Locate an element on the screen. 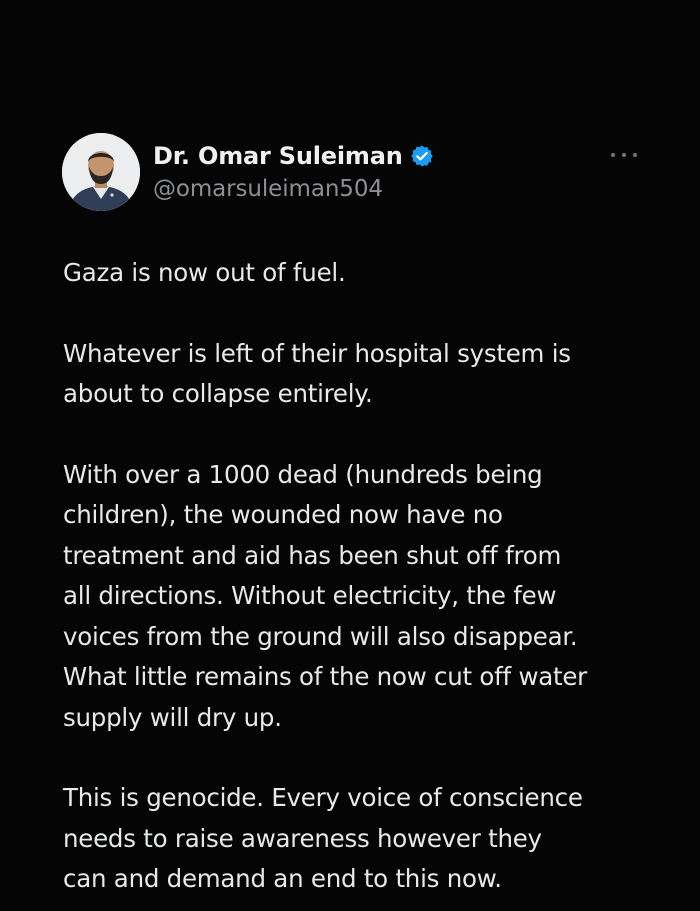  author-display-name: Dr. Omar Suleiman is located at coordinates (278, 156).